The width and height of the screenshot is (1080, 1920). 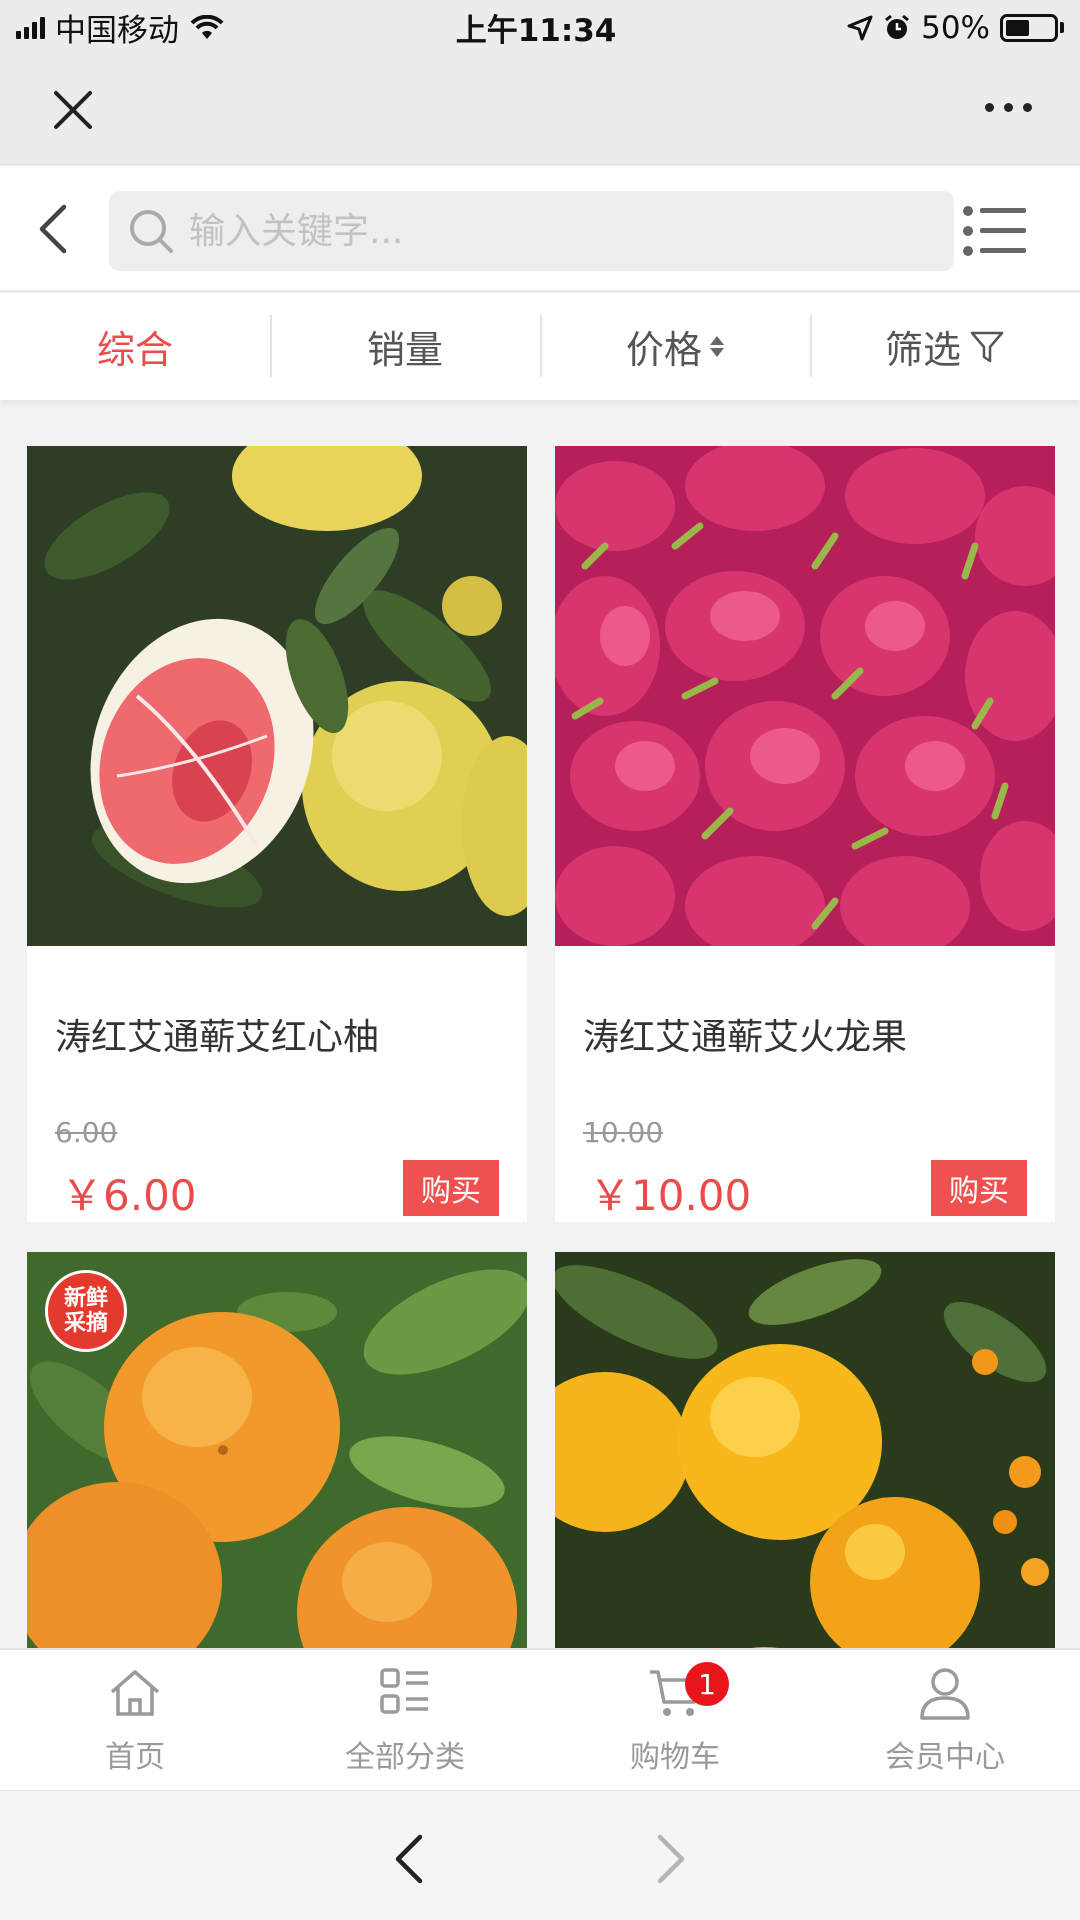 I want to click on search-header, so click(x=540, y=229).